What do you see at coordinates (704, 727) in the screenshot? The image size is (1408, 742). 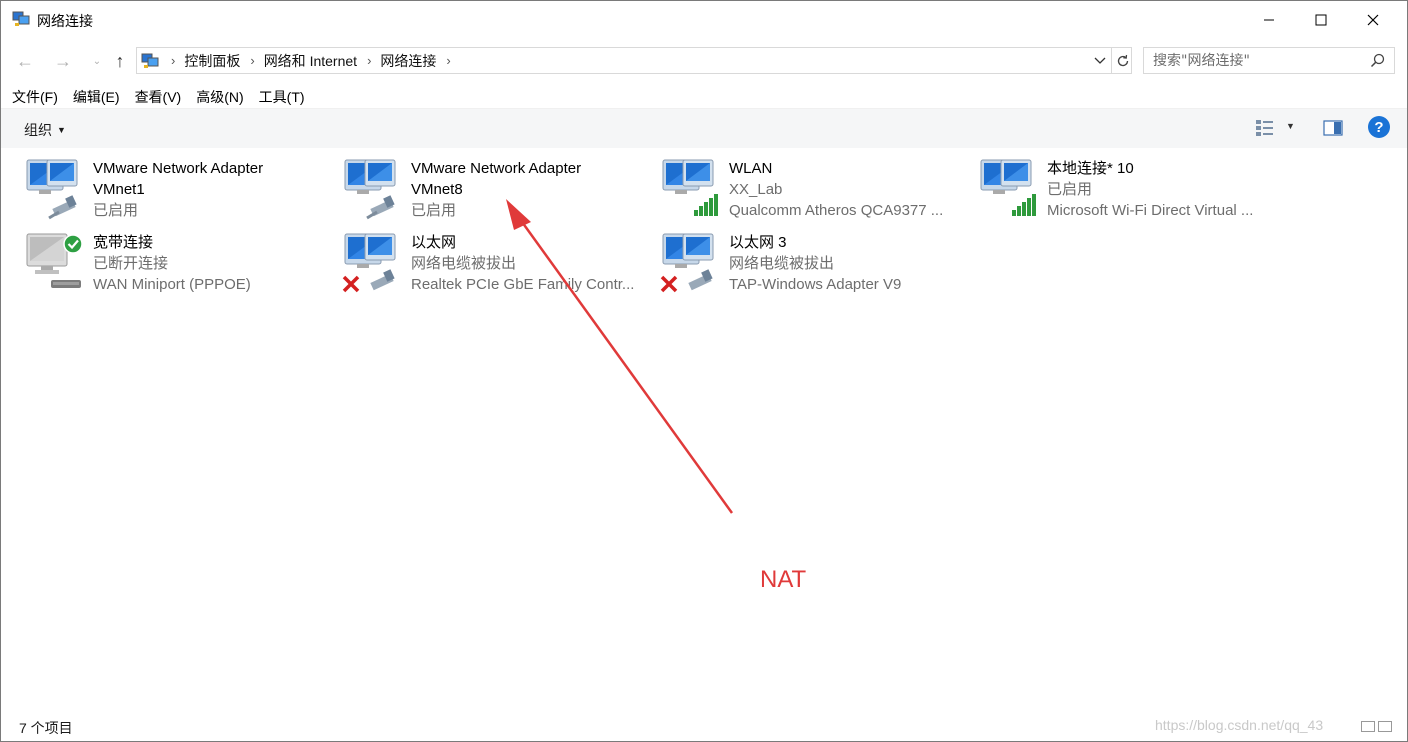 I see `status-bar: 7 个项目 https://blog.csdn.net/qq_43` at bounding box center [704, 727].